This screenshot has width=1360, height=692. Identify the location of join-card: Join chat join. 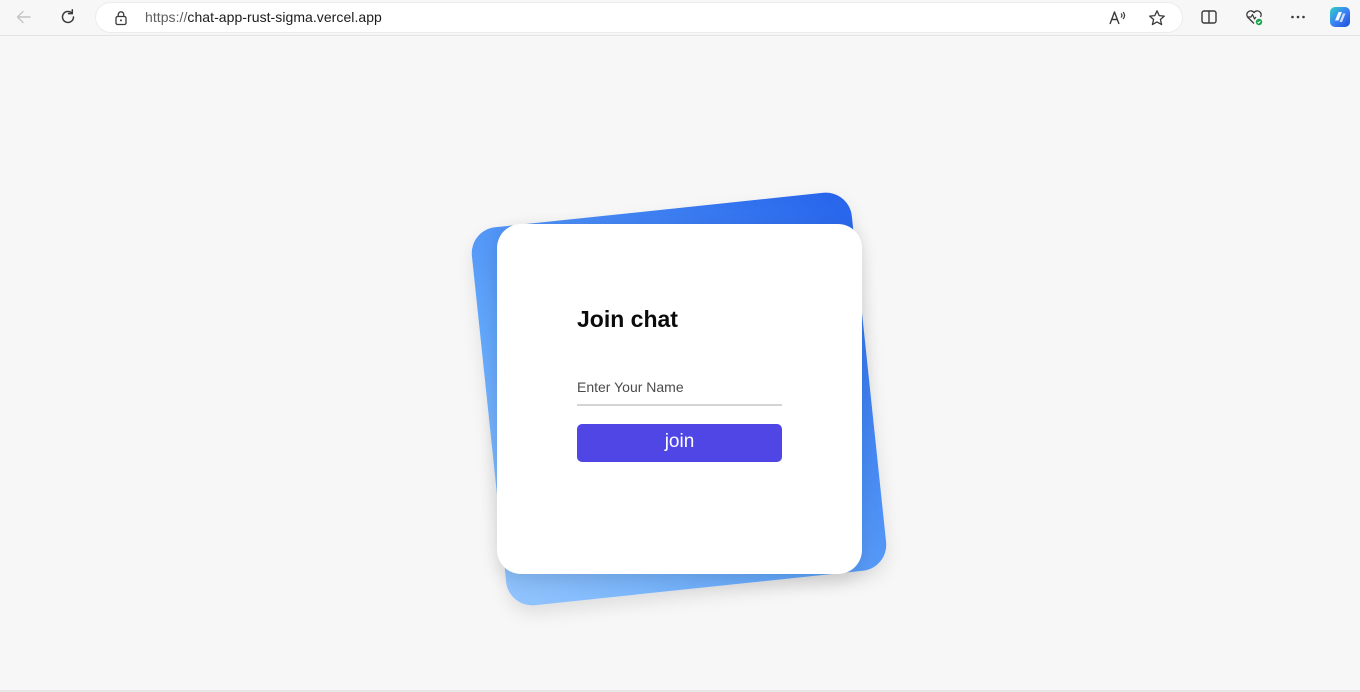
(679, 399).